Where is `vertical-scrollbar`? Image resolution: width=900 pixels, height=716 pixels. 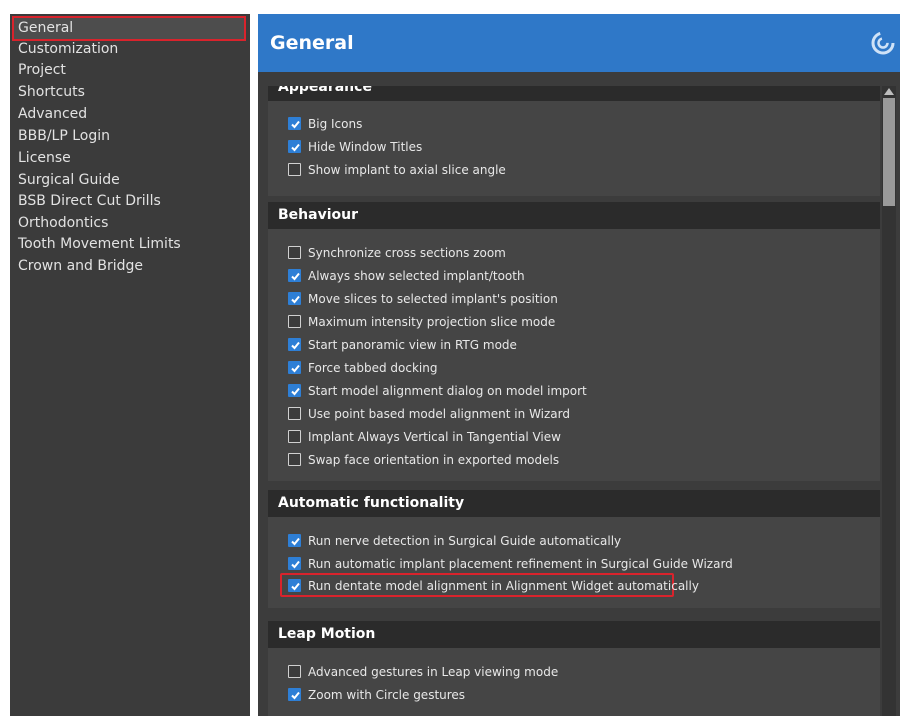 vertical-scrollbar is located at coordinates (889, 401).